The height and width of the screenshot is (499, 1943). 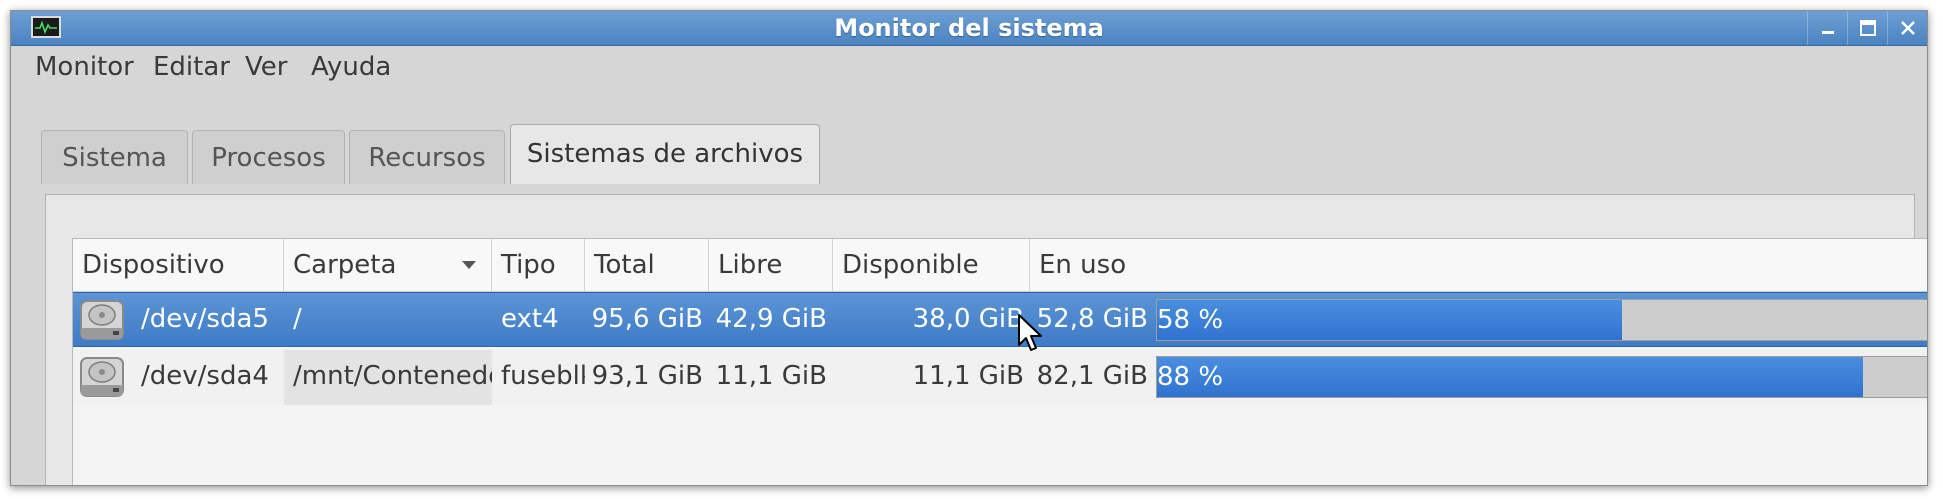 I want to click on usage-progress-bar: 88 %, so click(x=1541, y=377).